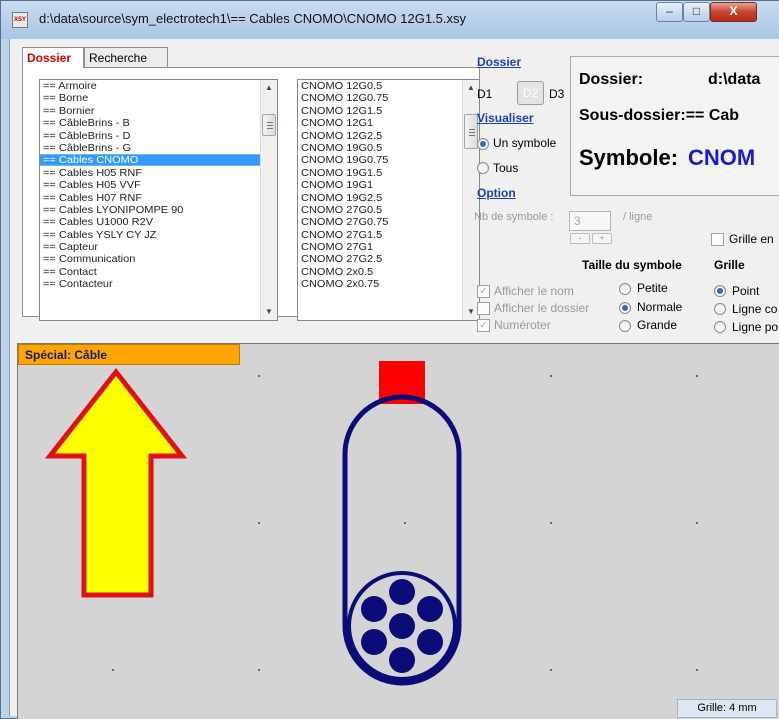 Image resolution: width=779 pixels, height=719 pixels. I want to click on folder-list-item: == Contact, so click(158, 272).